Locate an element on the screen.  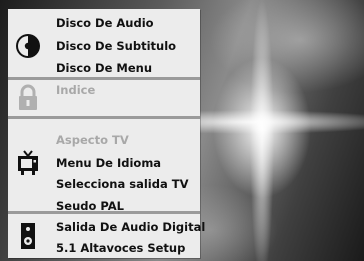
menu-item-menu-de-idioma: Menu De Idioma is located at coordinates (108, 163).